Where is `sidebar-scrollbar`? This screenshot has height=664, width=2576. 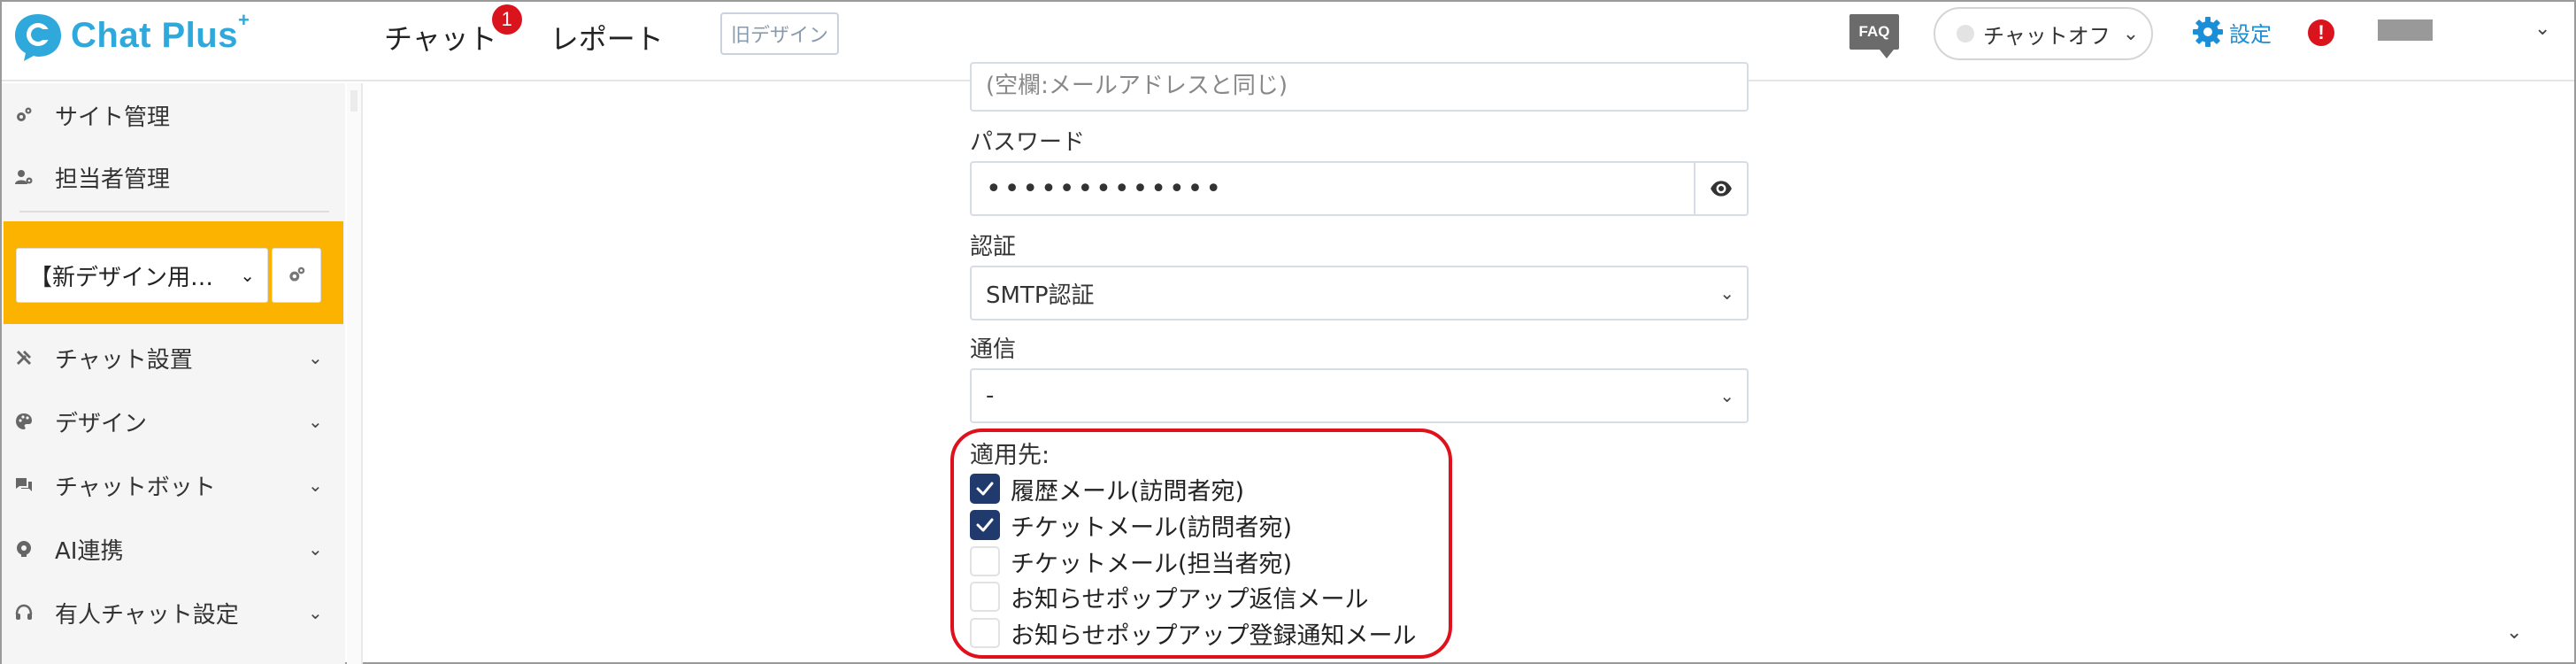
sidebar-scrollbar is located at coordinates (355, 373).